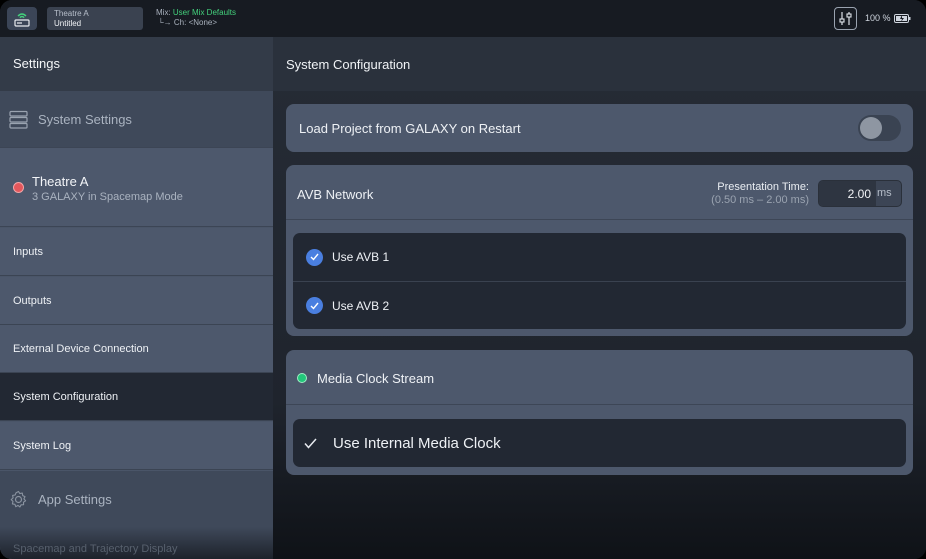 This screenshot has width=926, height=559. Describe the element at coordinates (85, 119) in the screenshot. I see `sidebar-section-label: System Settings` at that location.